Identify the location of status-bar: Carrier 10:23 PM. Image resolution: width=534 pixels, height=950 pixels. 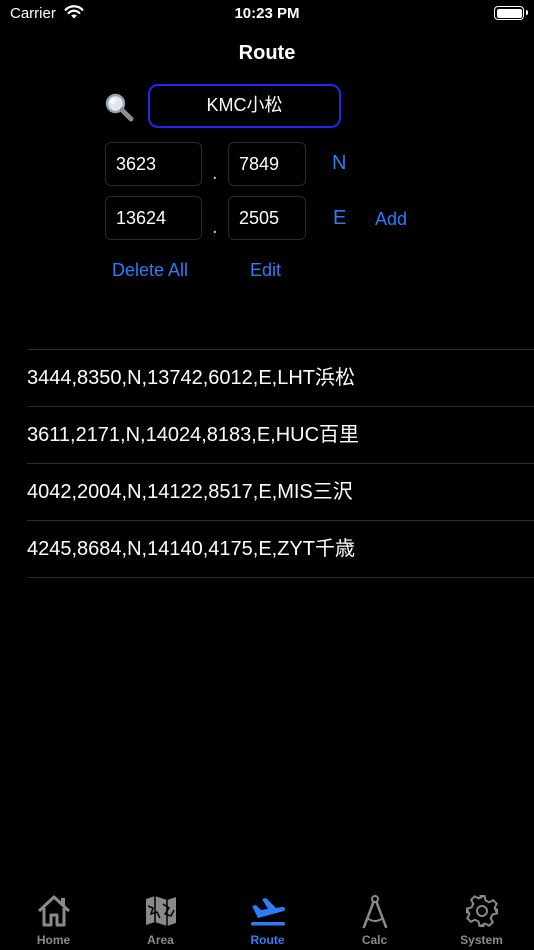
(267, 14).